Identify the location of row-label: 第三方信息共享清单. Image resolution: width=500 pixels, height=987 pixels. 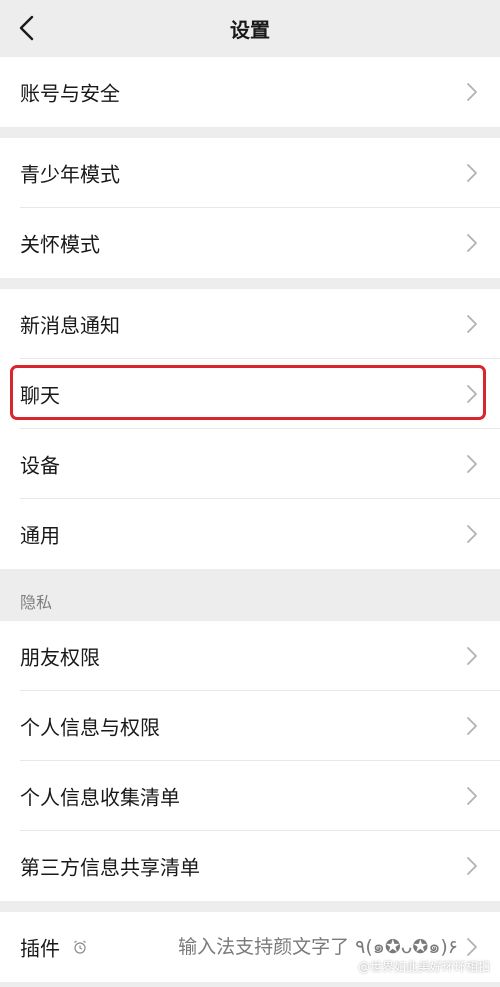
(110, 867).